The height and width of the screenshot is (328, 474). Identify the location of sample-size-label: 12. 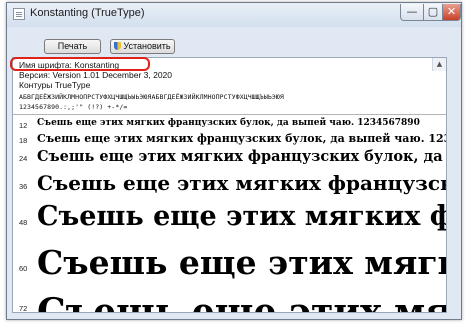
(23, 125).